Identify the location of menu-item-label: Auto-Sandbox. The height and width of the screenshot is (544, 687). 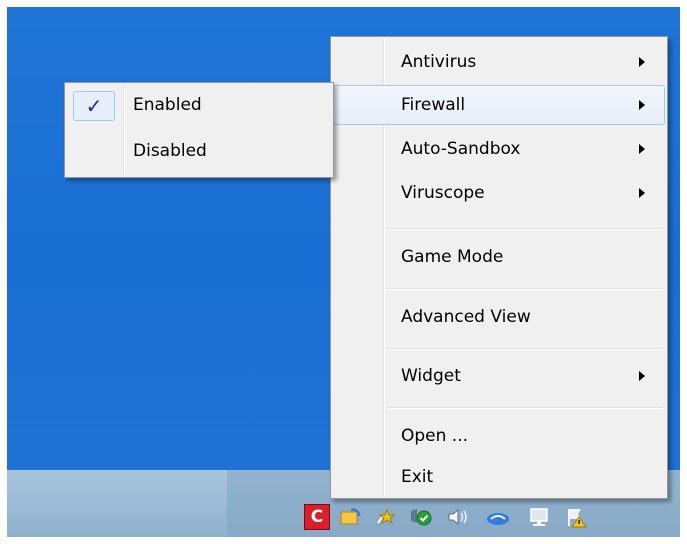
(461, 149).